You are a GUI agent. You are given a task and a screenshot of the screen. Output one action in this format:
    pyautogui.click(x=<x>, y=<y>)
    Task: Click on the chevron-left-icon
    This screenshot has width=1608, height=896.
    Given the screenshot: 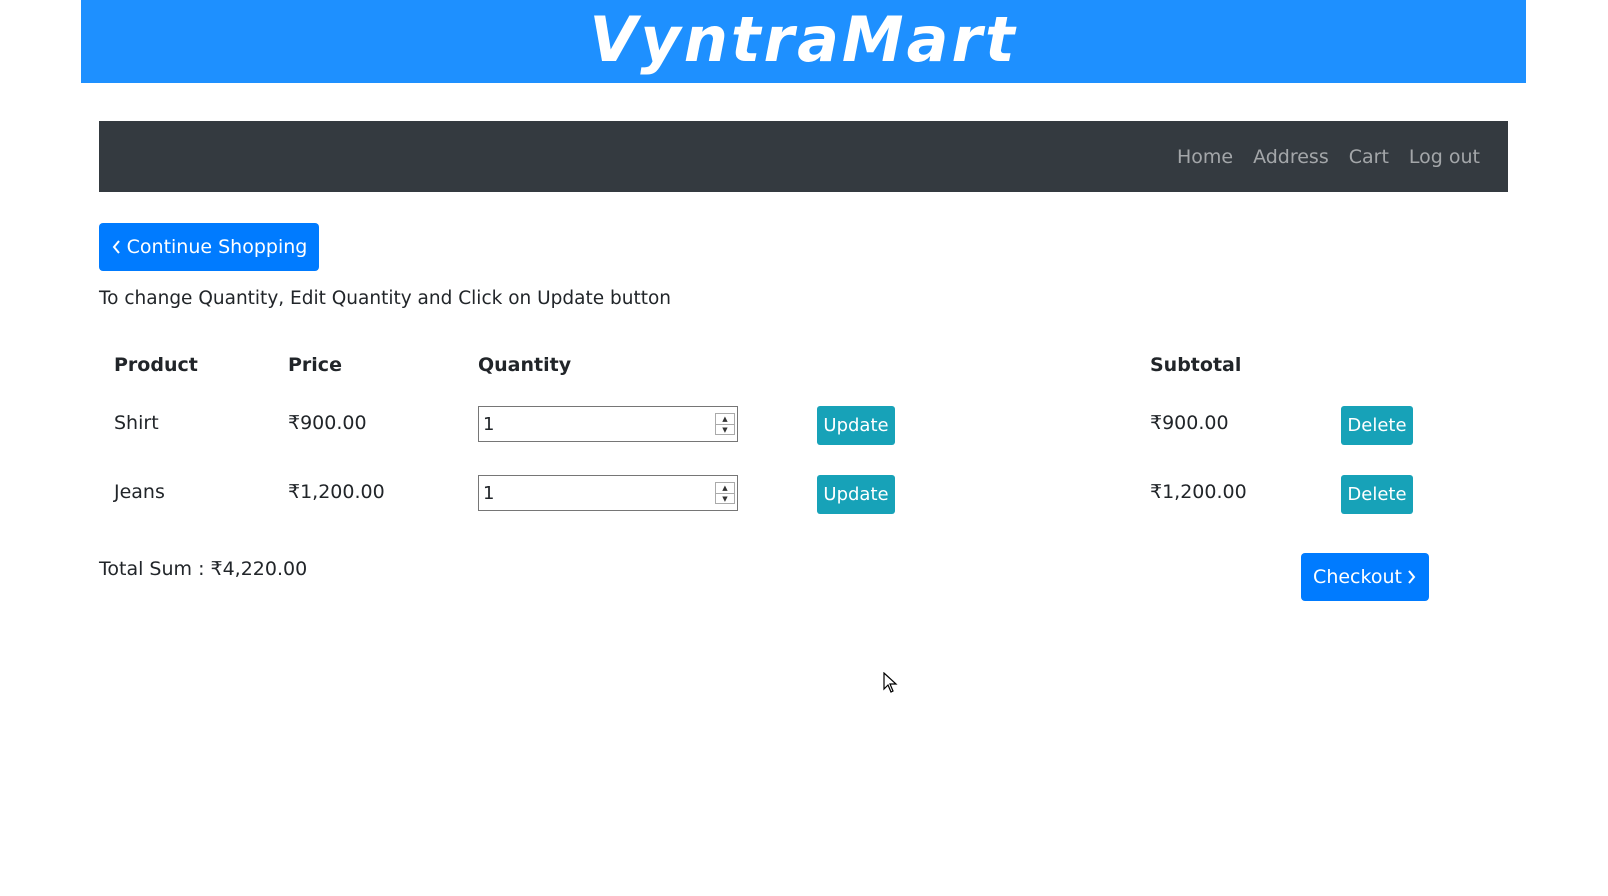 What is the action you would take?
    pyautogui.click(x=116, y=247)
    